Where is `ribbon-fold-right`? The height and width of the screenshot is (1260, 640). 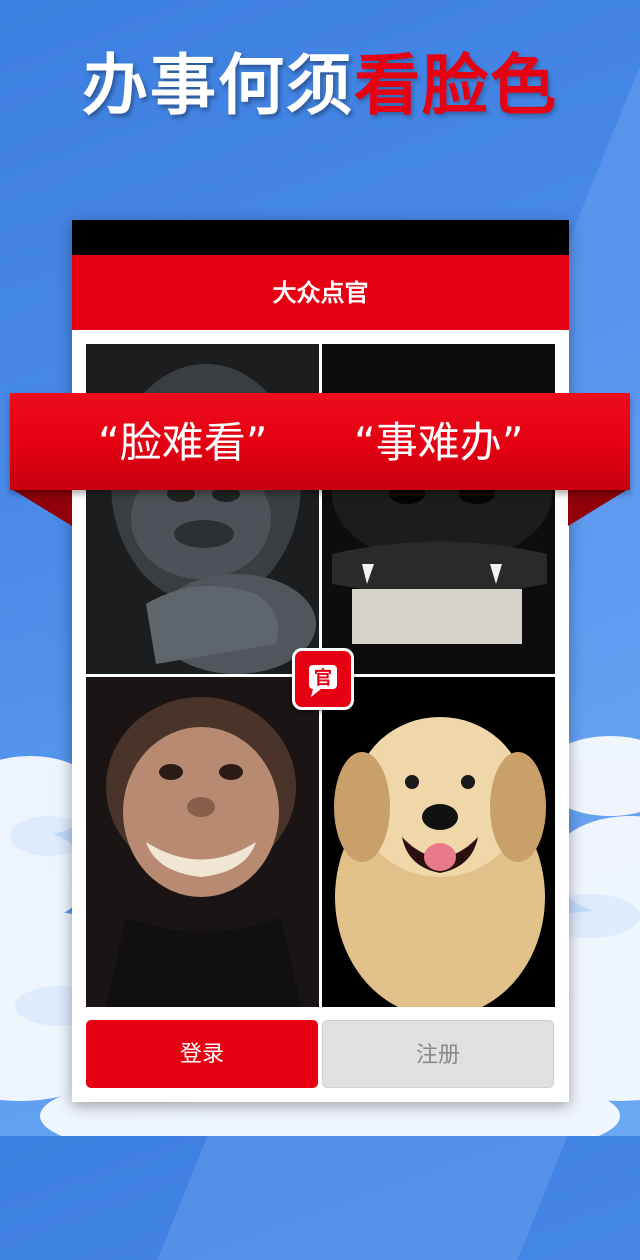 ribbon-fold-right is located at coordinates (599, 507).